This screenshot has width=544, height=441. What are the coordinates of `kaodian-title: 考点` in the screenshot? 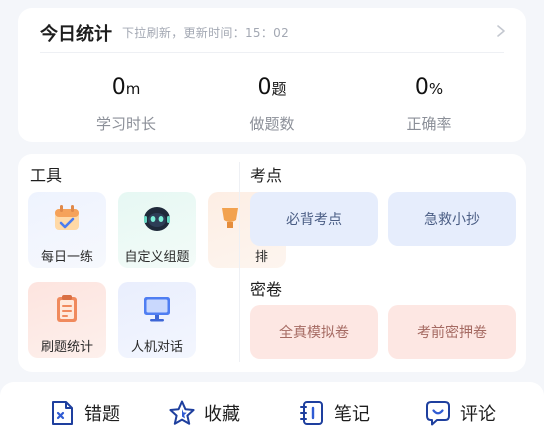 It's located at (266, 175).